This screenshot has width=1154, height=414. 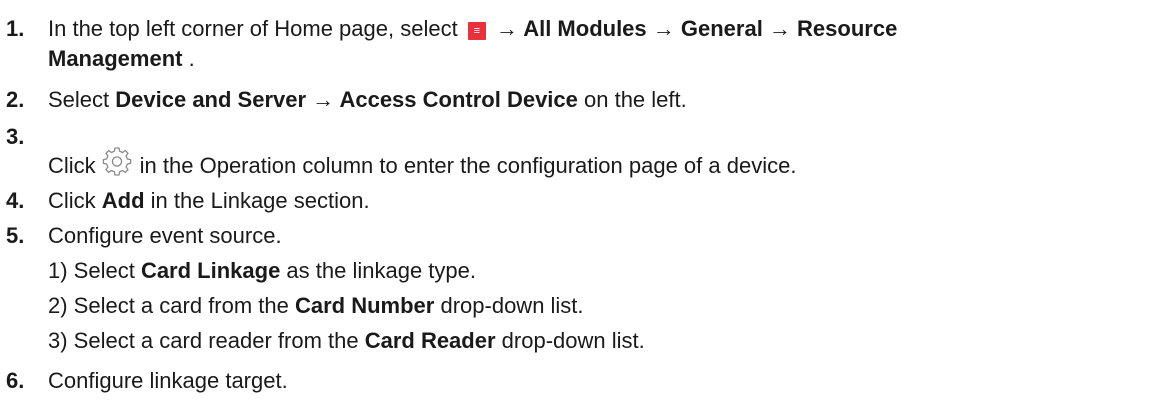 What do you see at coordinates (117, 161) in the screenshot?
I see `gear-icon` at bounding box center [117, 161].